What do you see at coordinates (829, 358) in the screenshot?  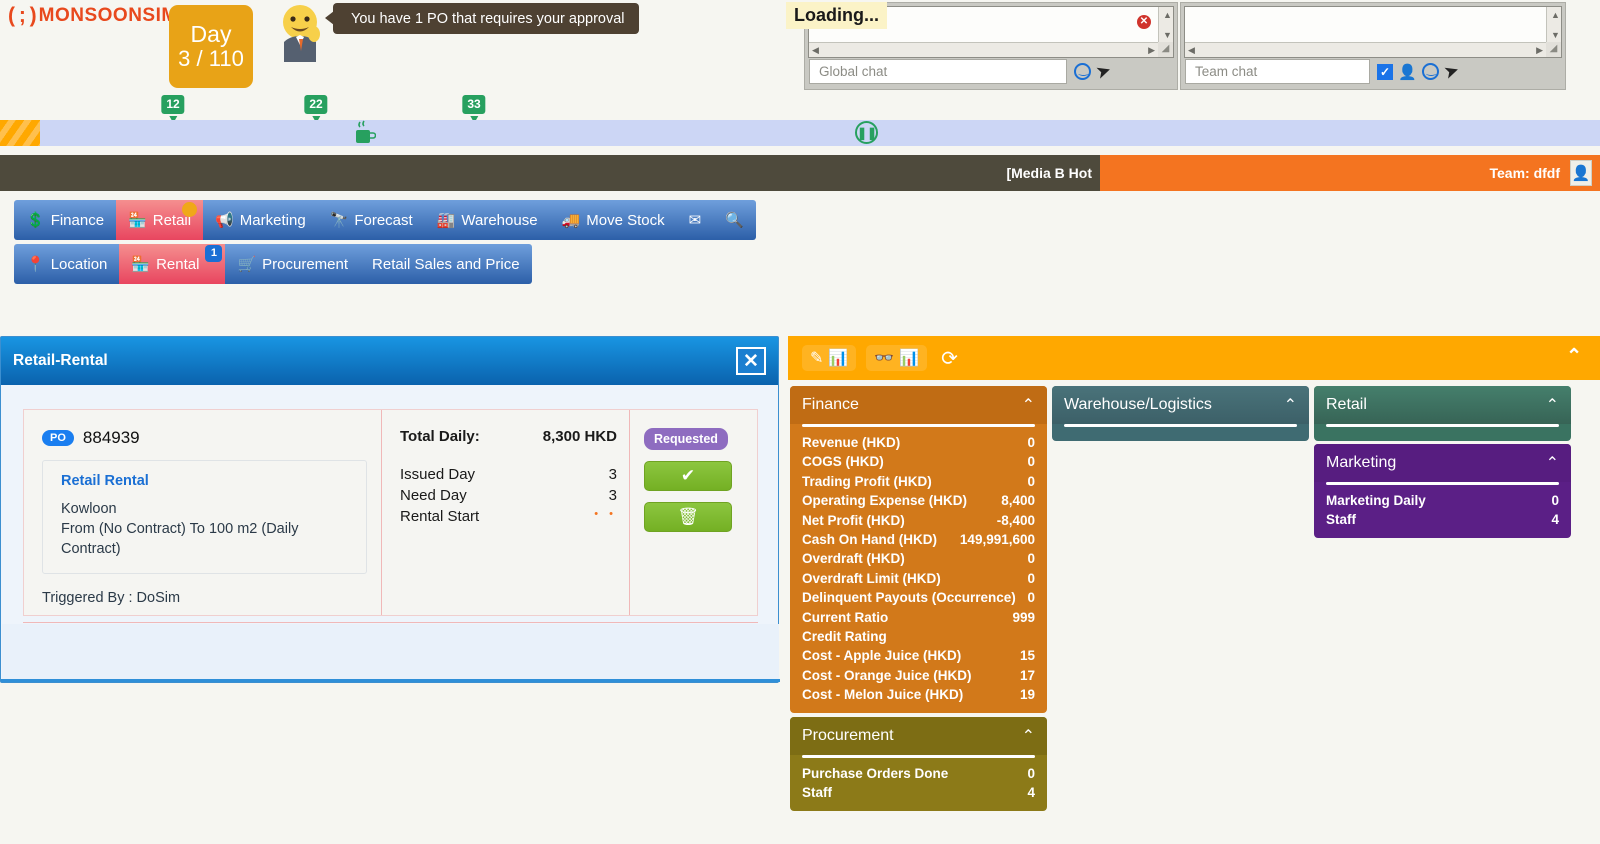 I see `edit-chart-button: ✎ 📊` at bounding box center [829, 358].